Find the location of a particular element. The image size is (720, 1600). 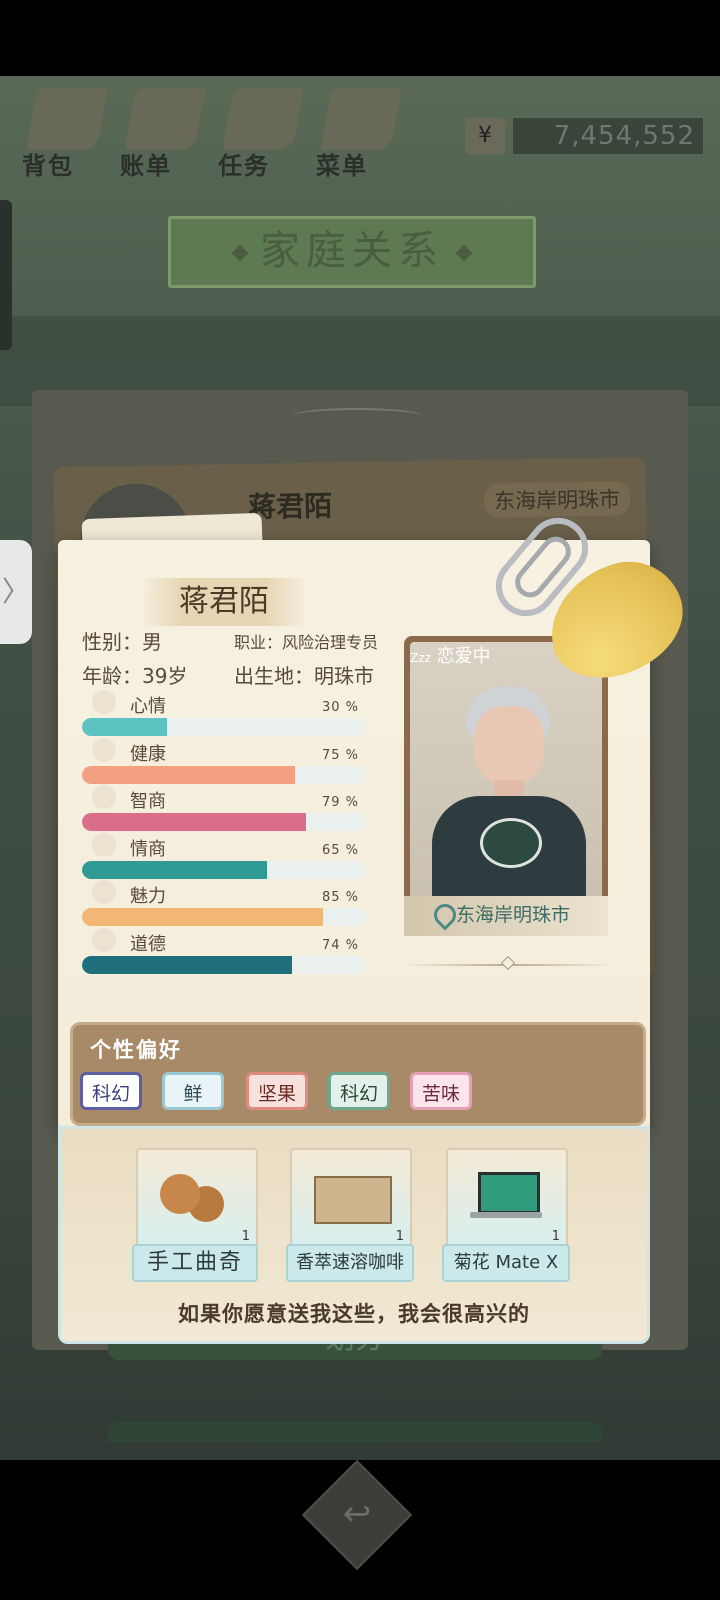

gender: 性别：男 is located at coordinates (122, 642).